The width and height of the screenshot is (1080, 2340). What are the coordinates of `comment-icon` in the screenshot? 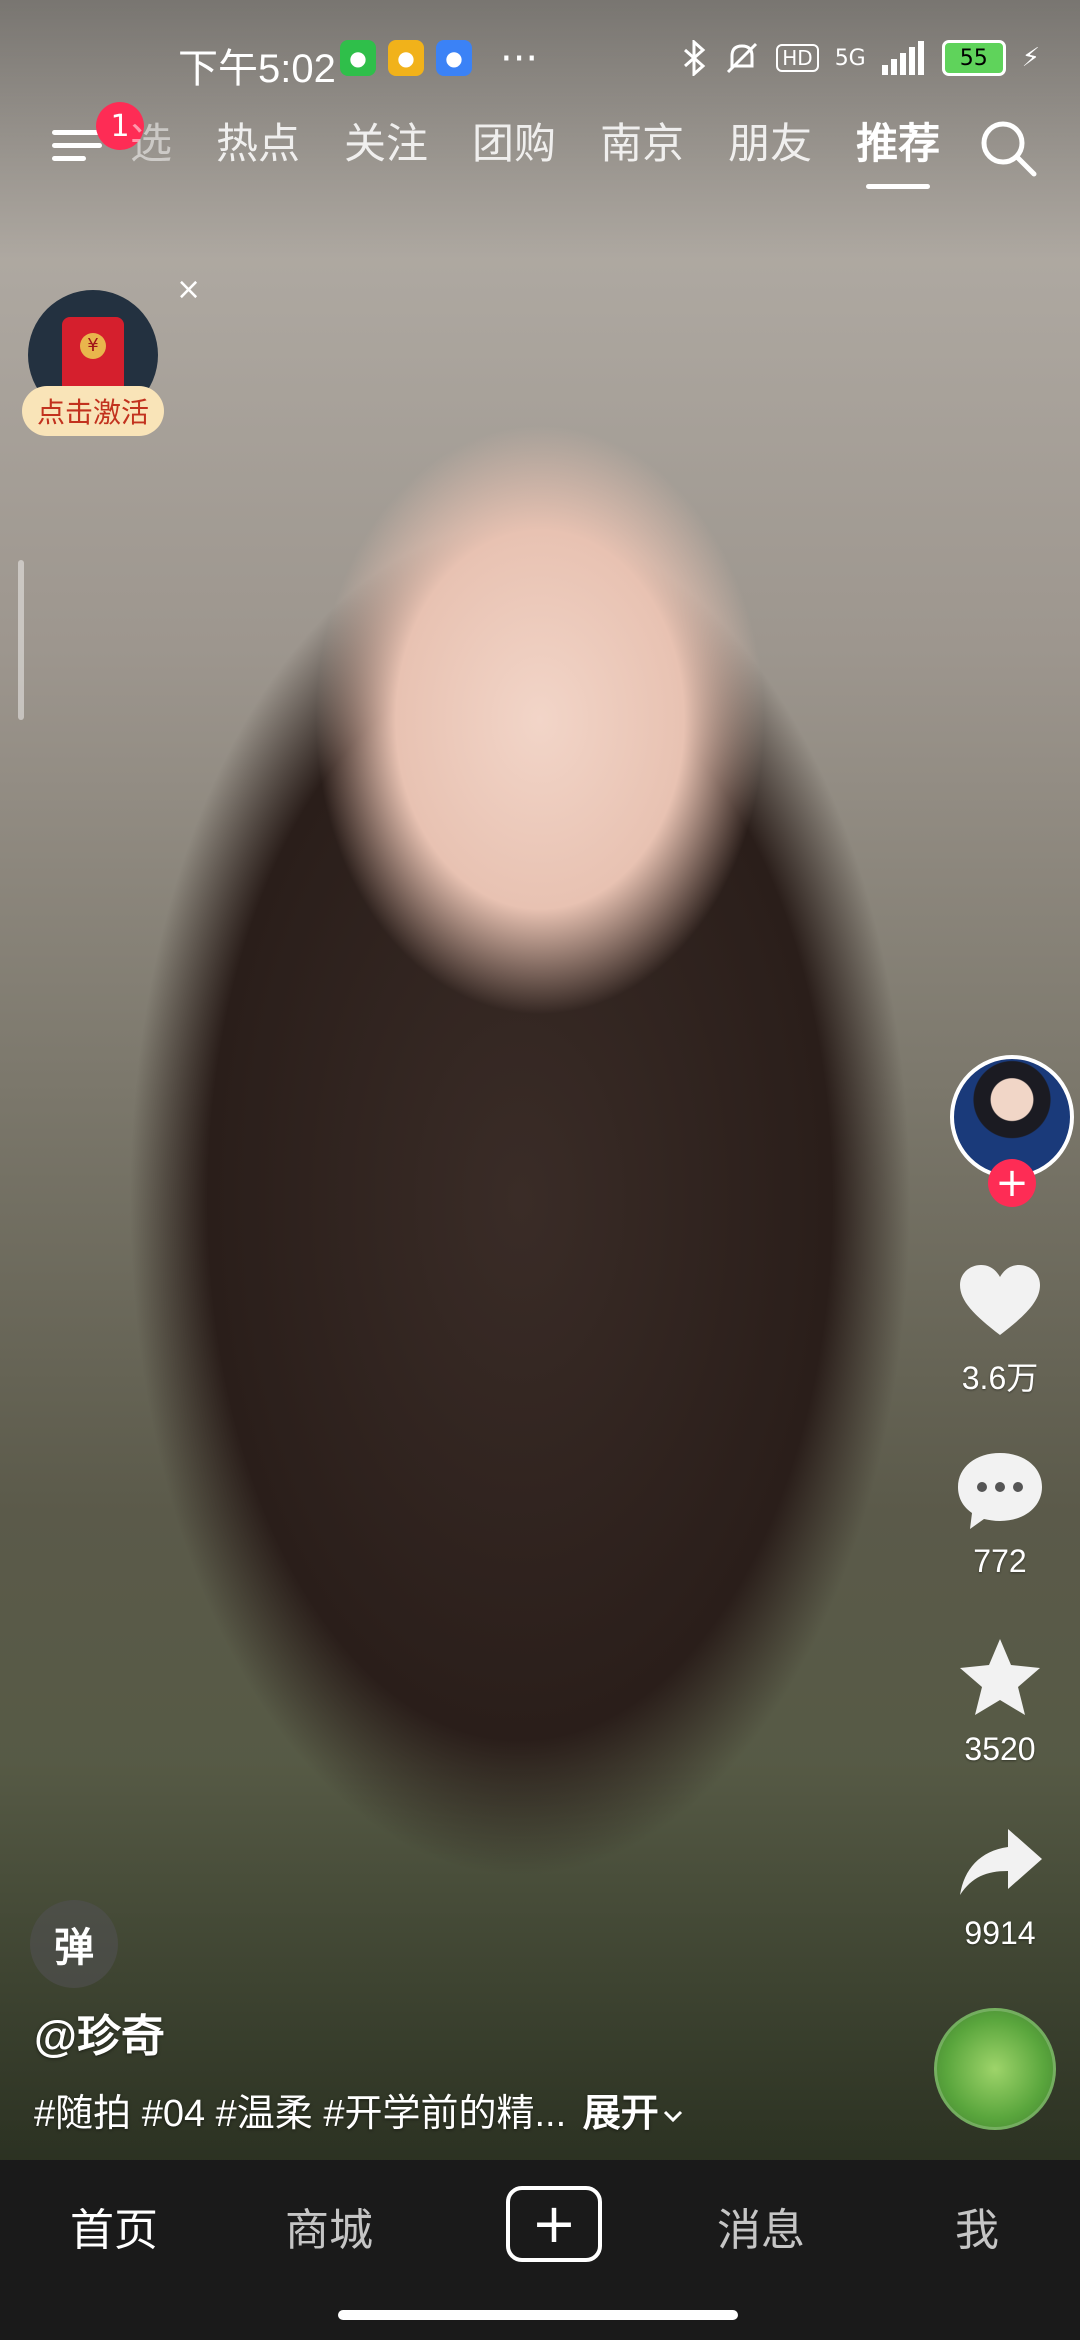 It's located at (1000, 1491).